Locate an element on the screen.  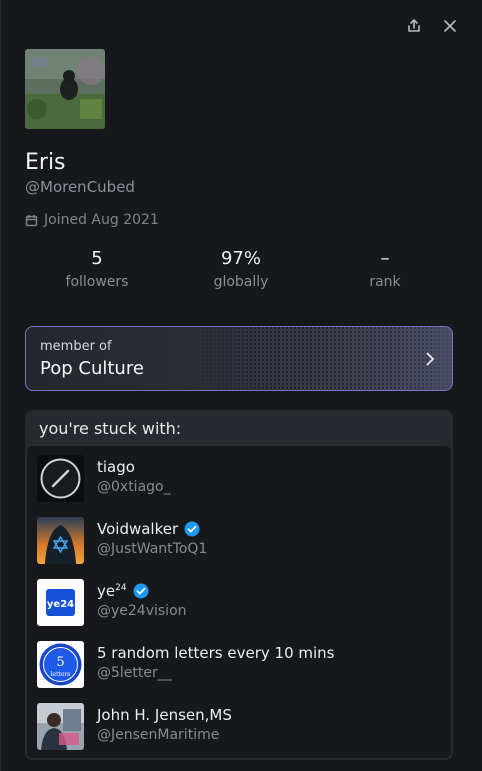
user-name-sup: 24 is located at coordinates (121, 588).